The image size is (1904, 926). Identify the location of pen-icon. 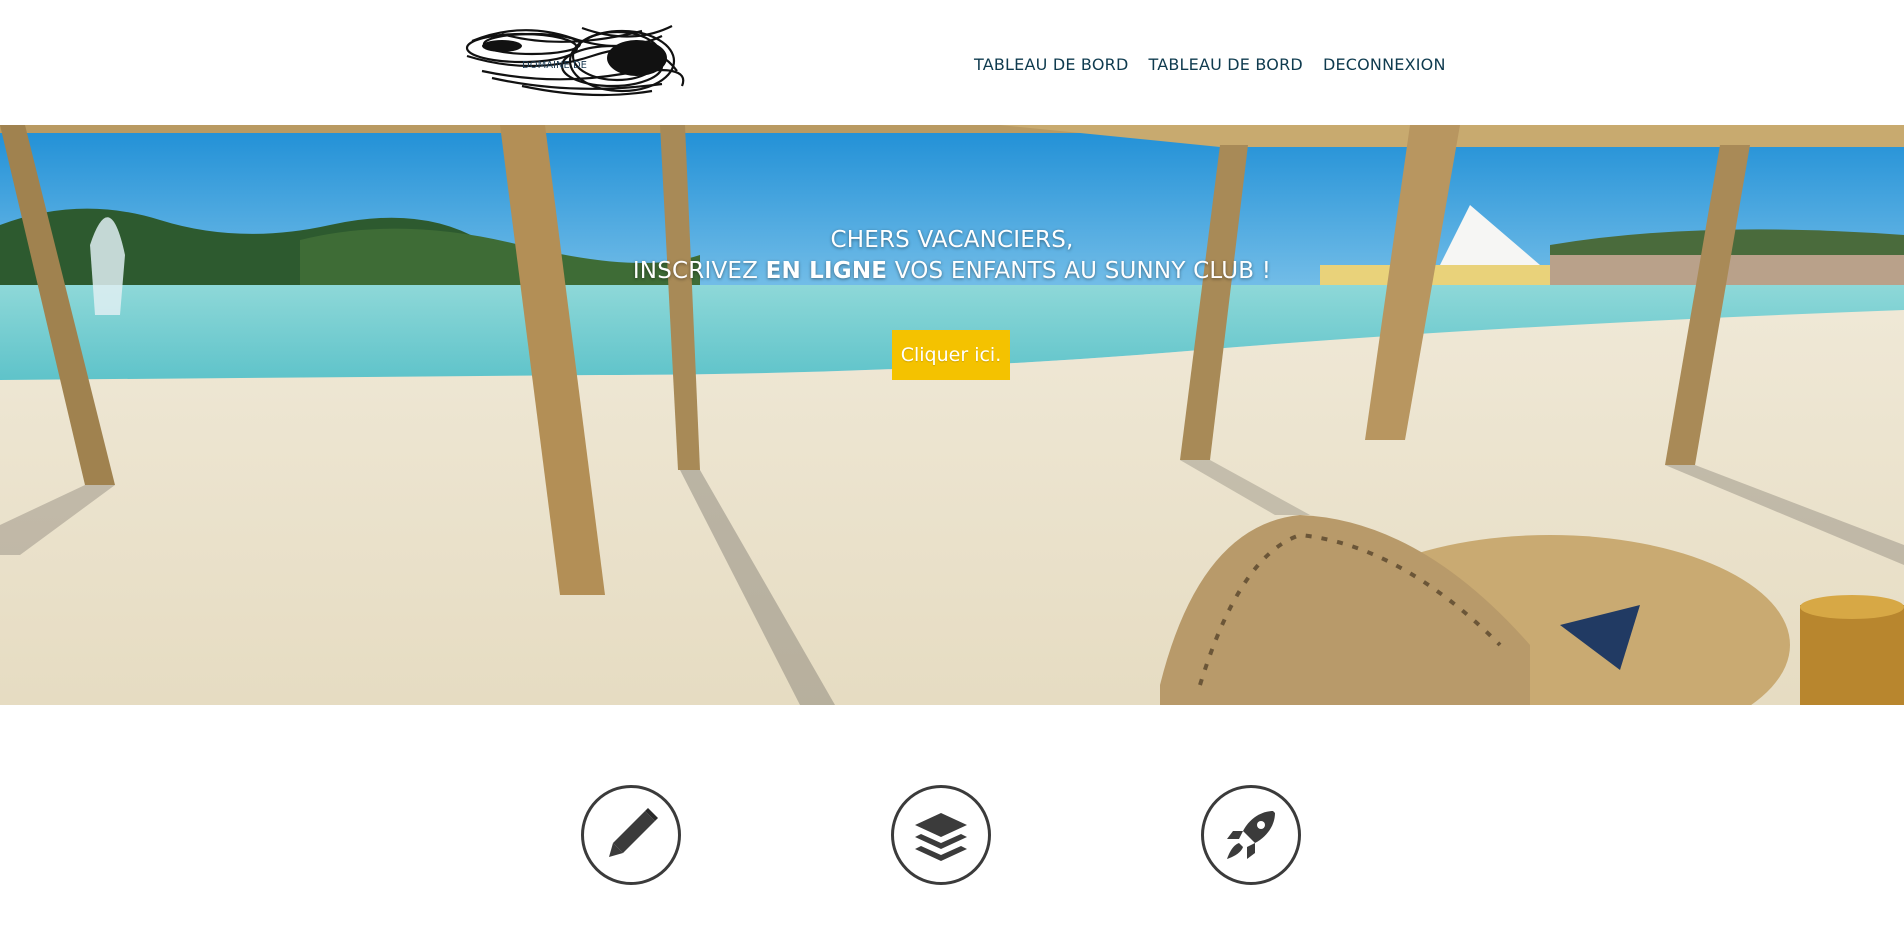
(633, 832).